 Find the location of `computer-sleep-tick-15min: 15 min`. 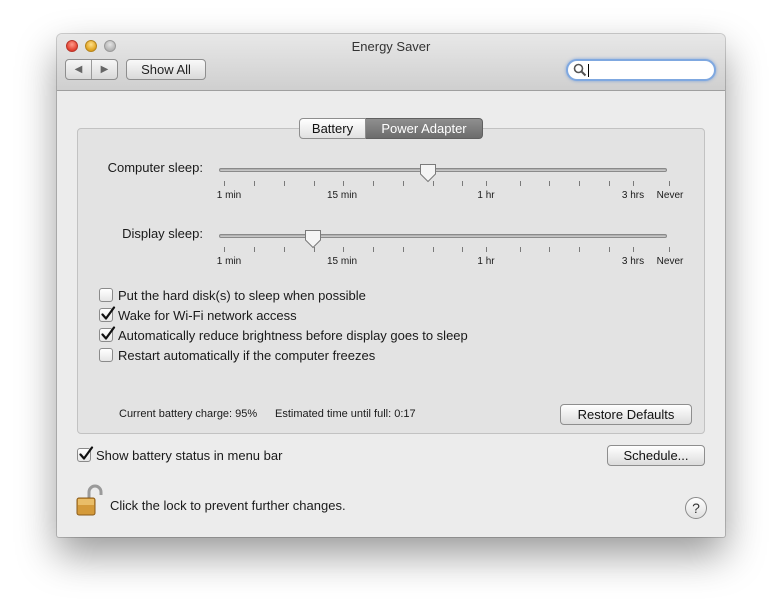

computer-sleep-tick-15min: 15 min is located at coordinates (342, 195).